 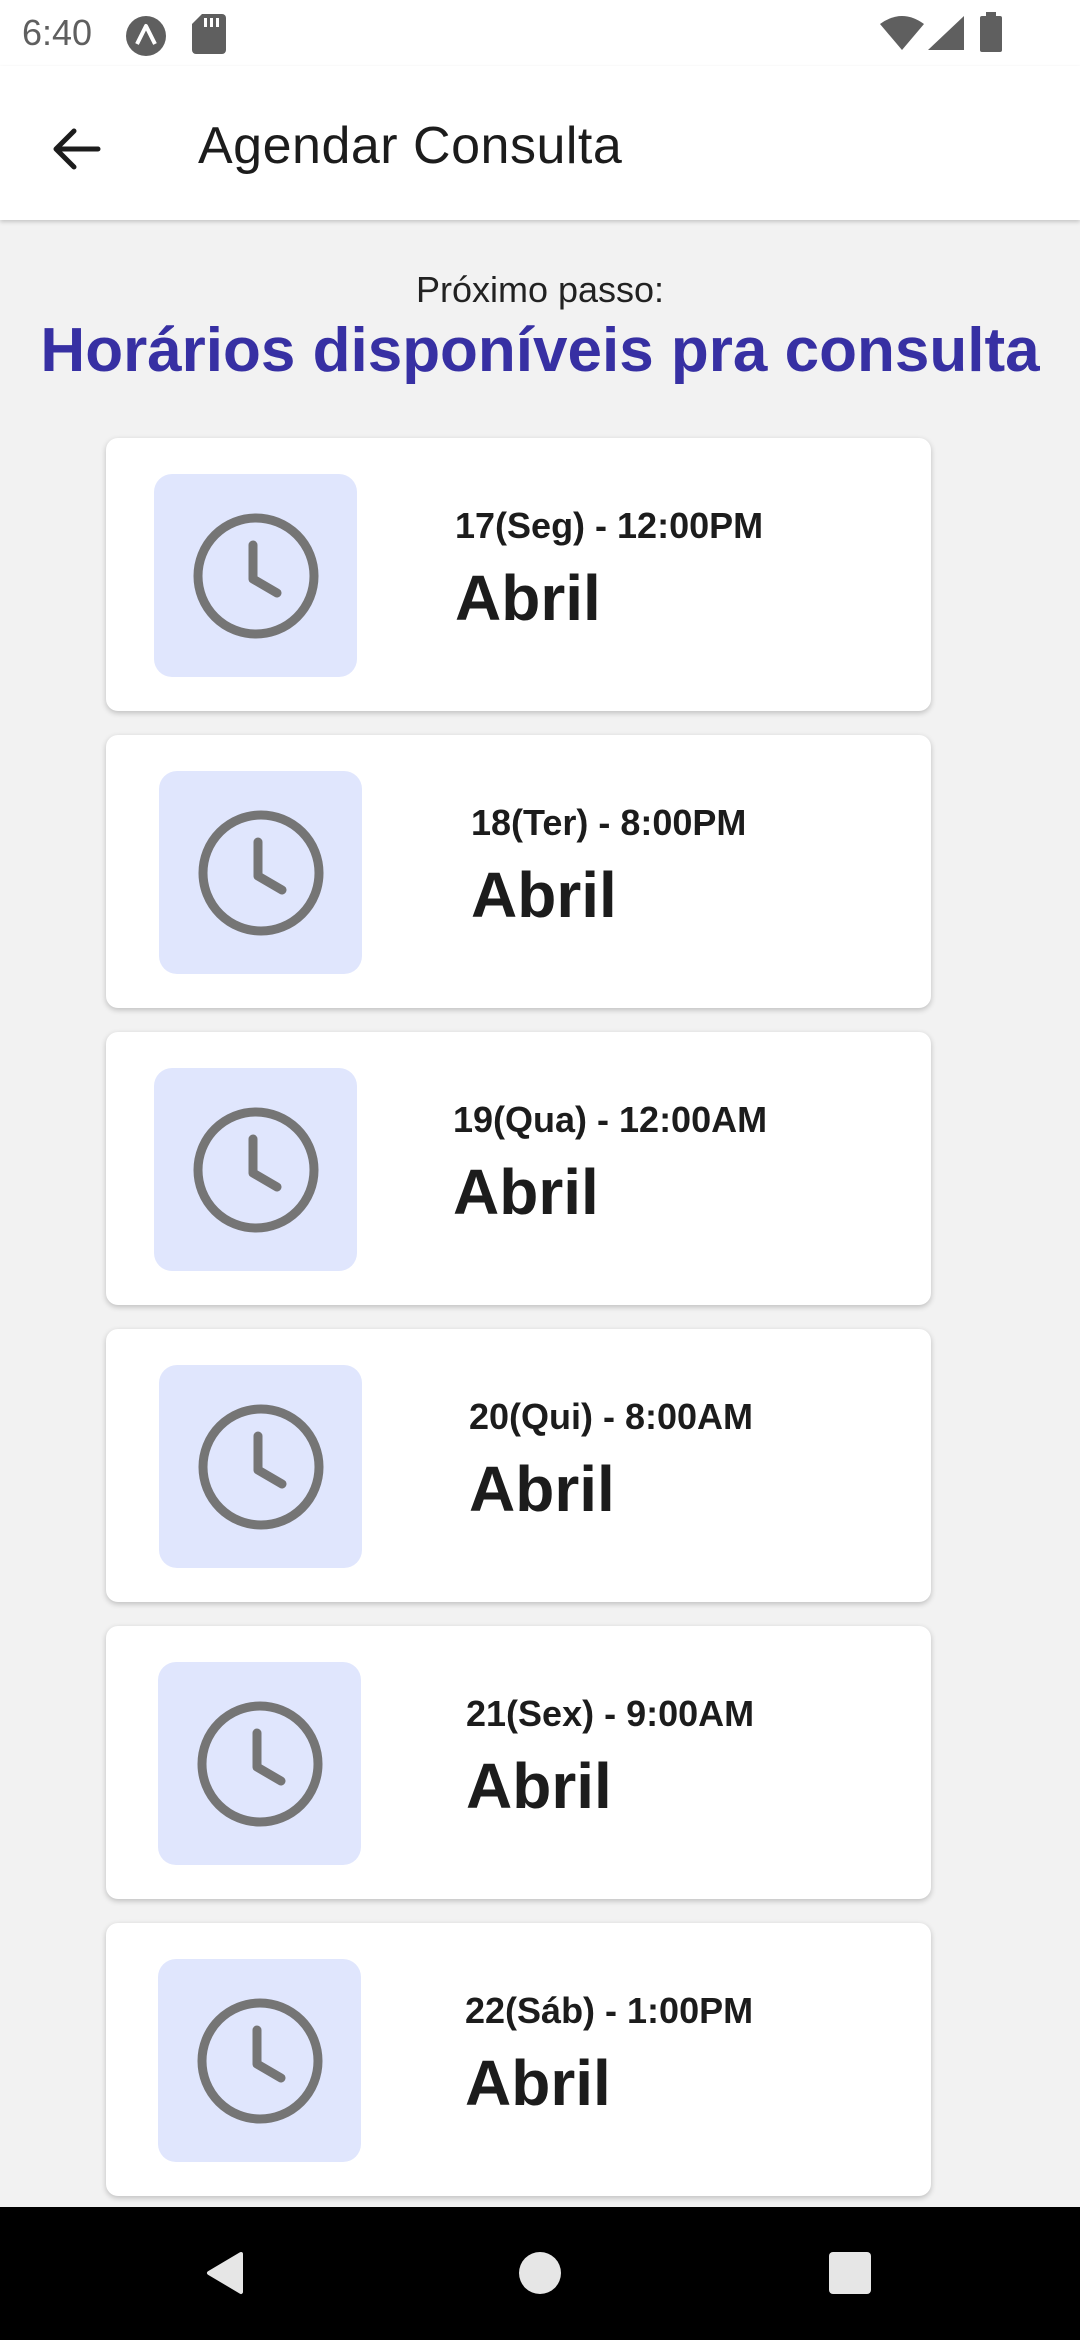 I want to click on app-bar: Agendar Consulta, so click(x=540, y=143).